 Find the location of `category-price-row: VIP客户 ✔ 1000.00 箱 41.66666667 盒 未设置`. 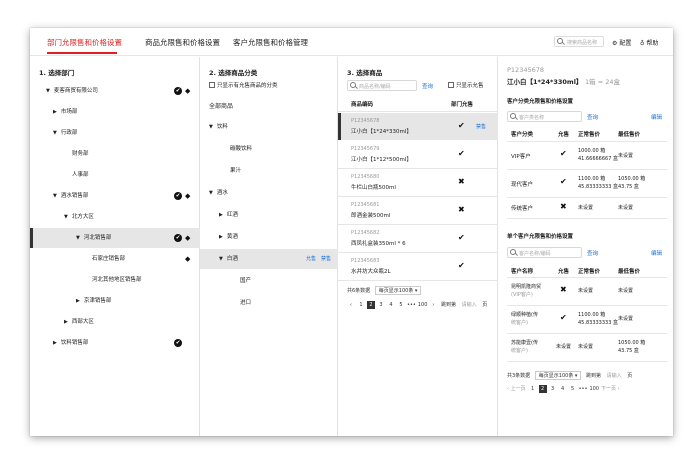

category-price-row: VIP客户 ✔ 1000.00 箱 41.66666667 盒 未设置 is located at coordinates (585, 155).